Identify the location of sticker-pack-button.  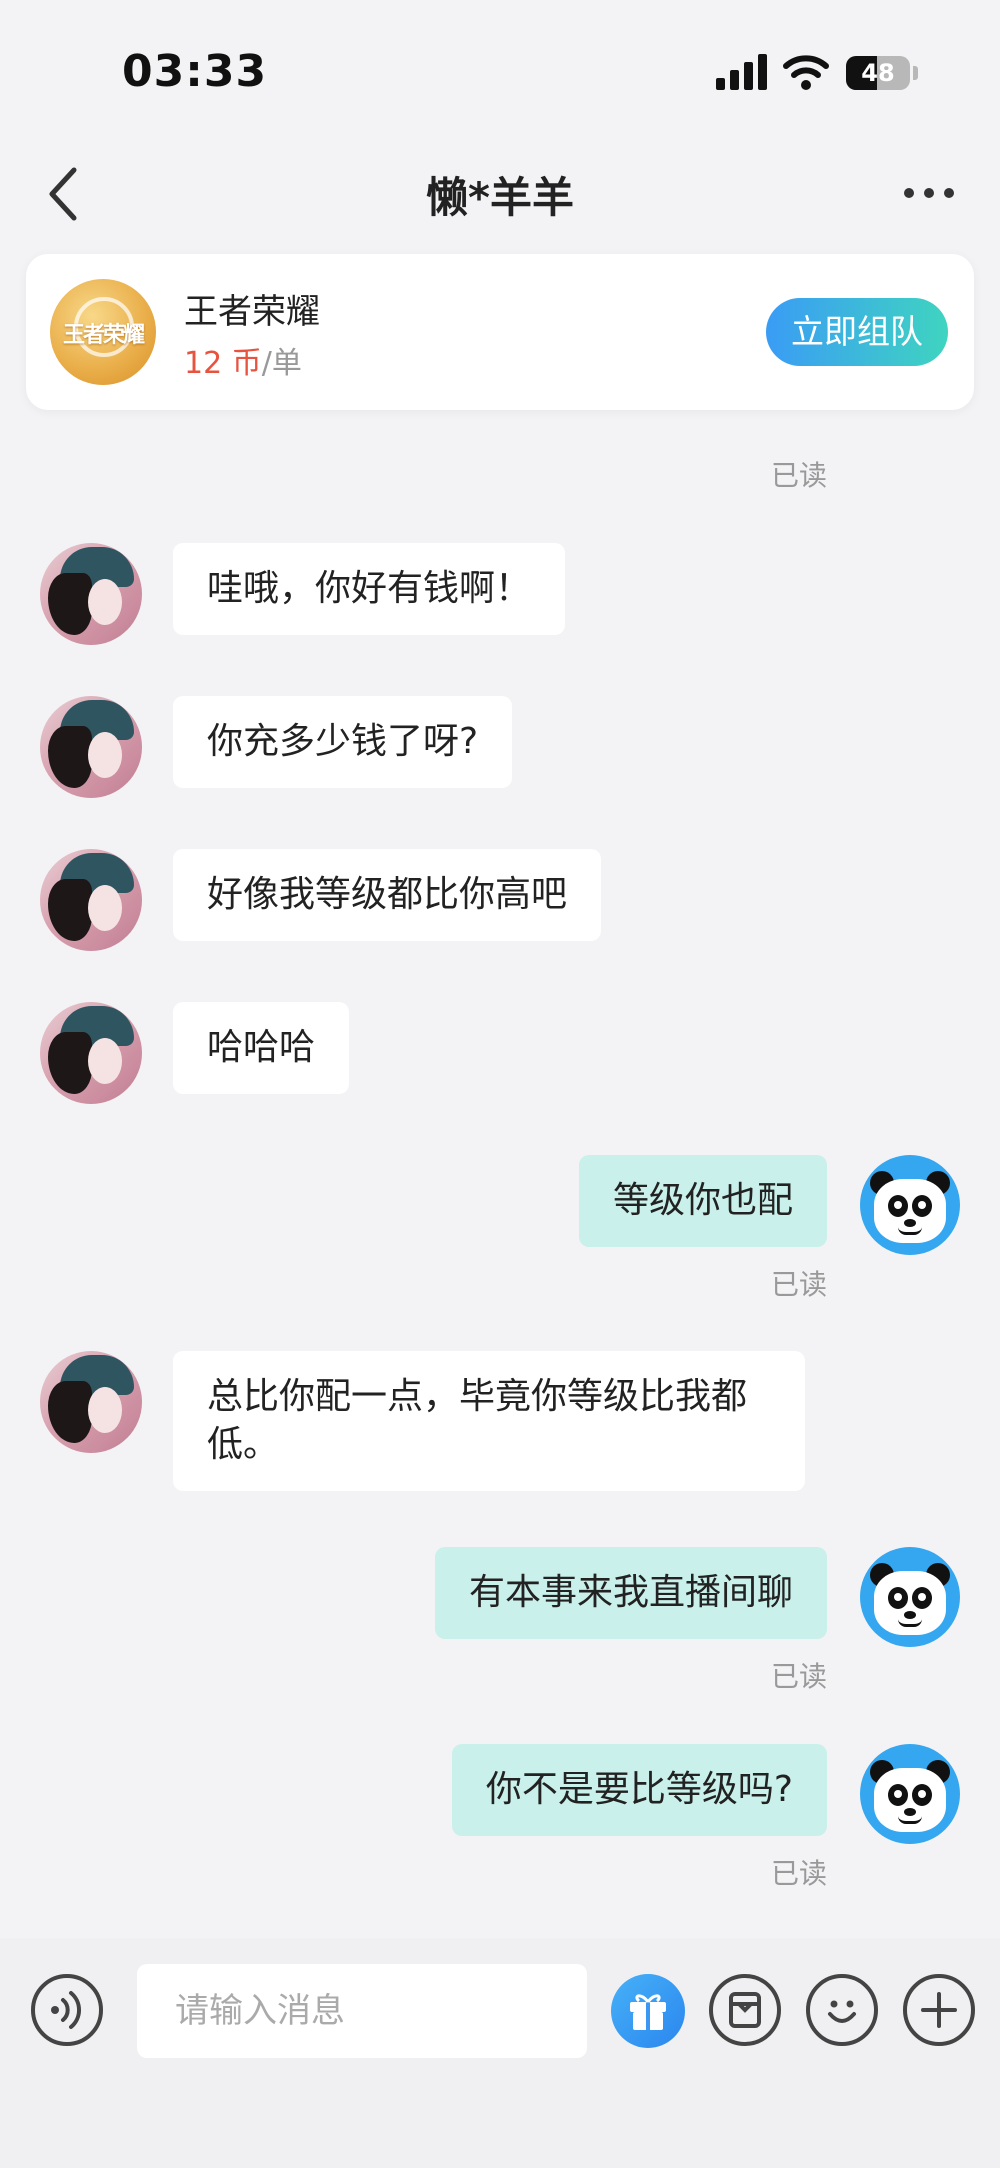
(745, 2010).